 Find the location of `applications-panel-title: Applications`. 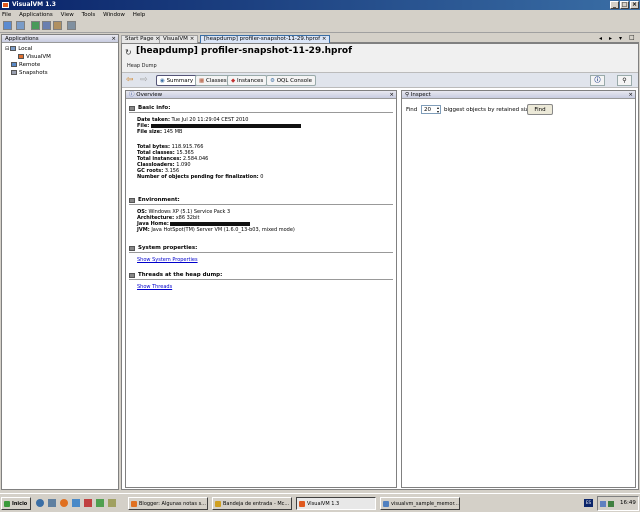

applications-panel-title: Applications is located at coordinates (22, 39).